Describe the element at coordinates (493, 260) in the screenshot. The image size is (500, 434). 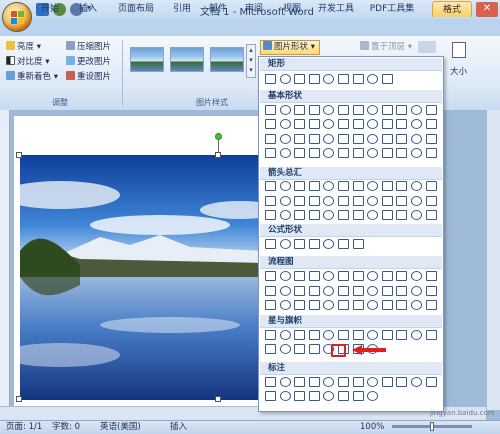
I see `vertical-scrollbar` at that location.